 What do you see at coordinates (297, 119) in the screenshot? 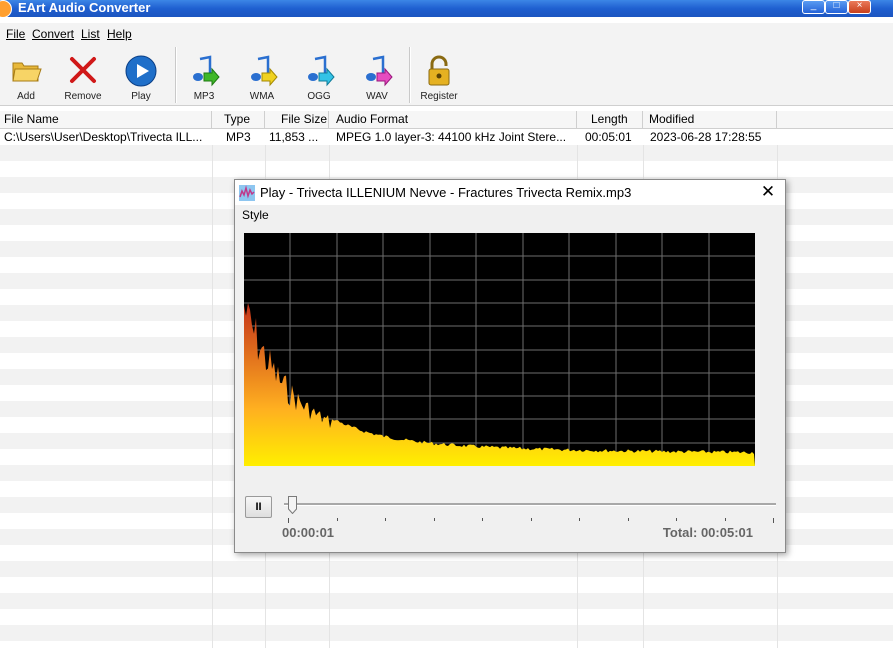
I see `column-file-size: File Size` at bounding box center [297, 119].